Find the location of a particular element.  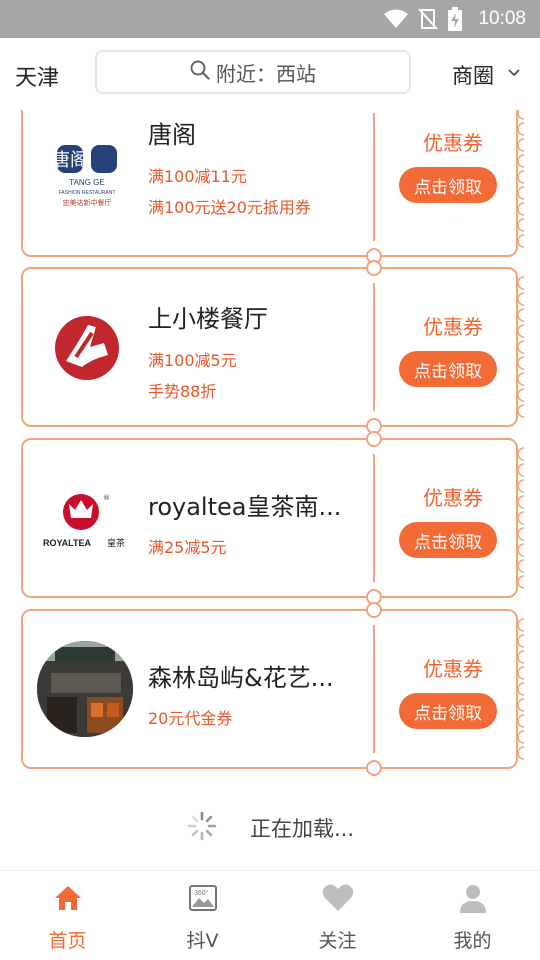

status-time: 10:08 is located at coordinates (502, 18).